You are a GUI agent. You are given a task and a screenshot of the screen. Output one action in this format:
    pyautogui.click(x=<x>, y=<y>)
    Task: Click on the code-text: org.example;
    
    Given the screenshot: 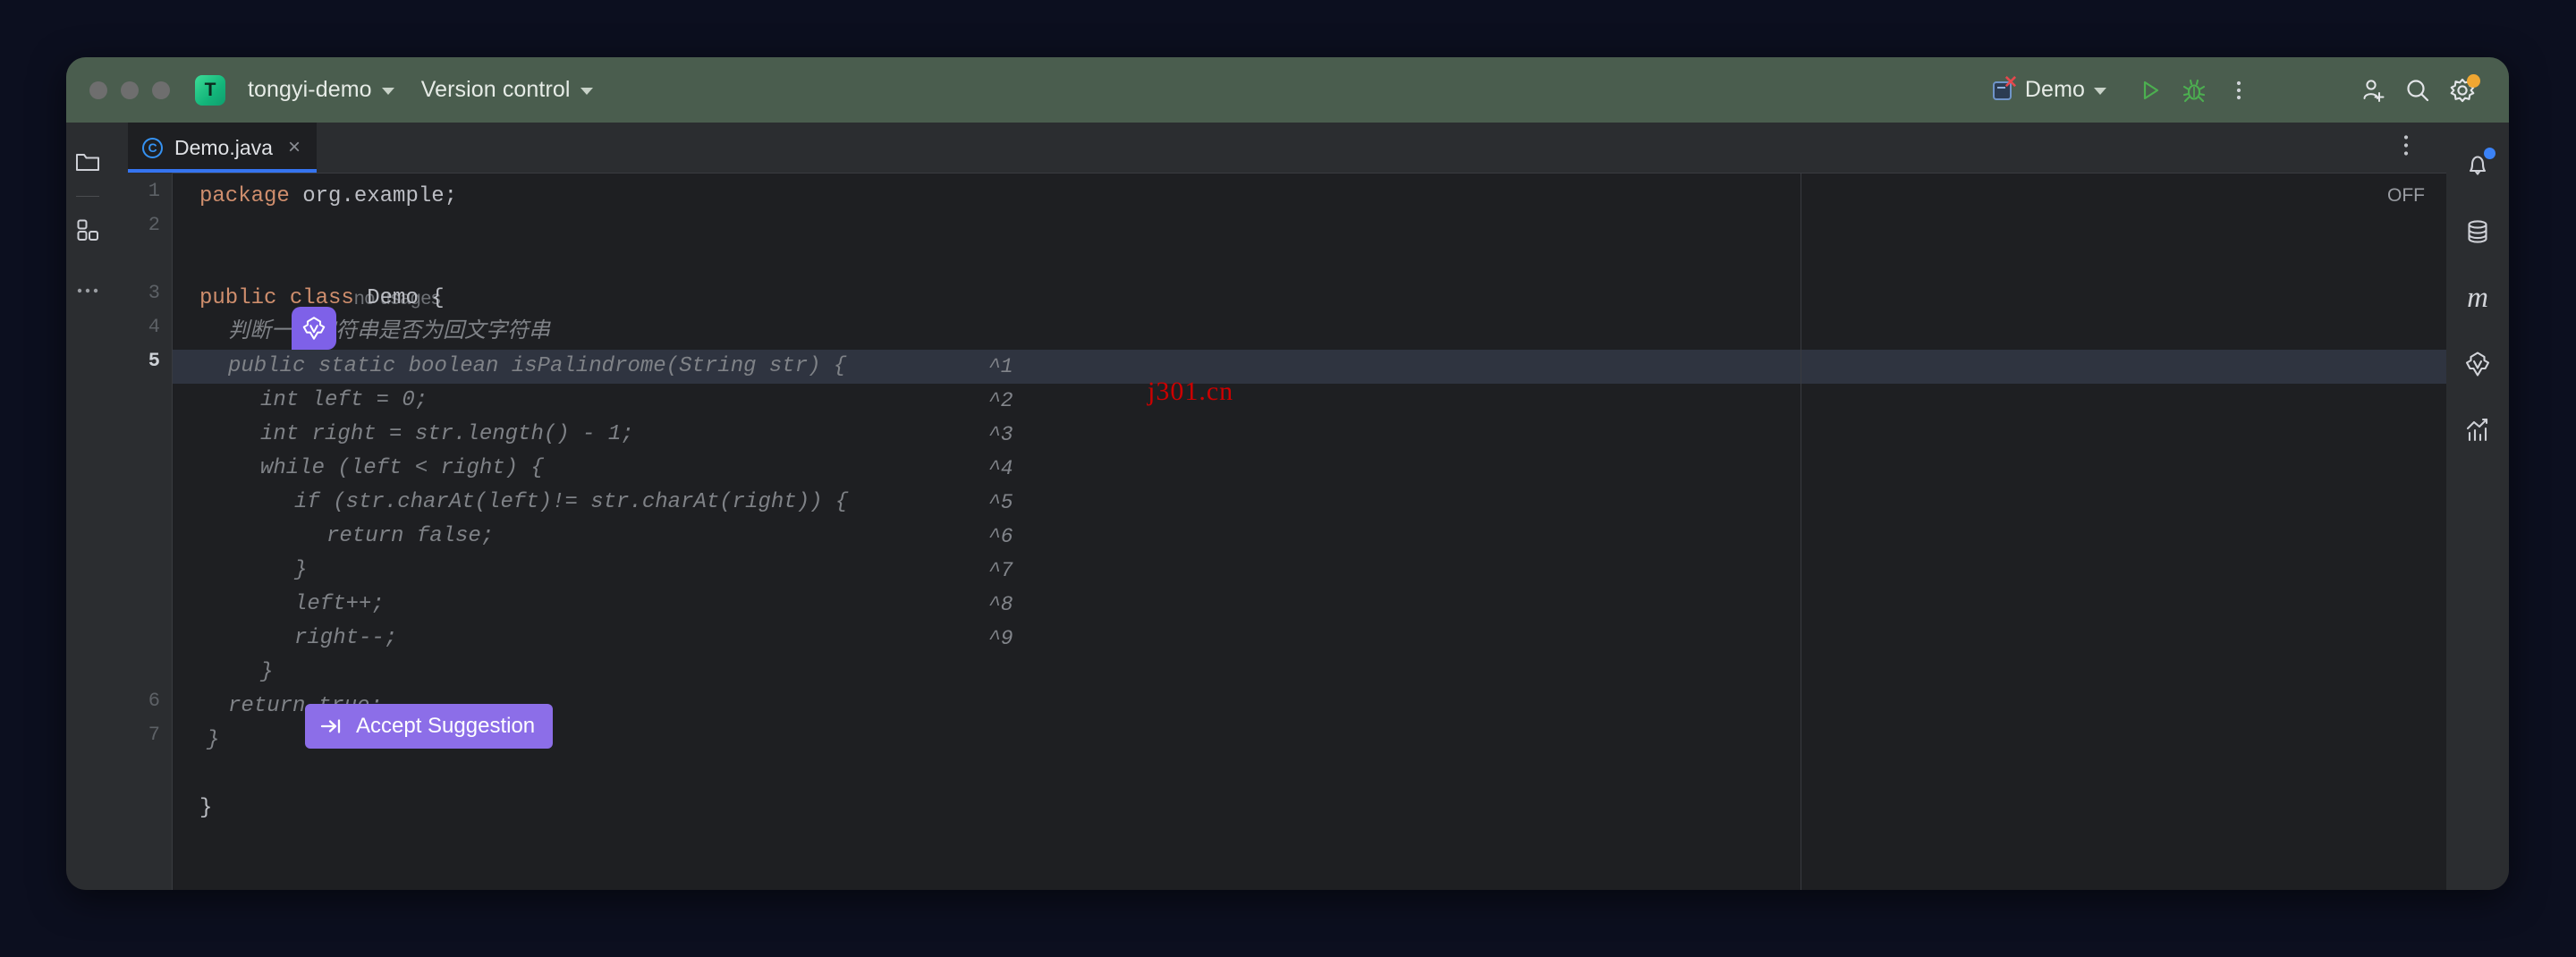 What is the action you would take?
    pyautogui.click(x=373, y=196)
    